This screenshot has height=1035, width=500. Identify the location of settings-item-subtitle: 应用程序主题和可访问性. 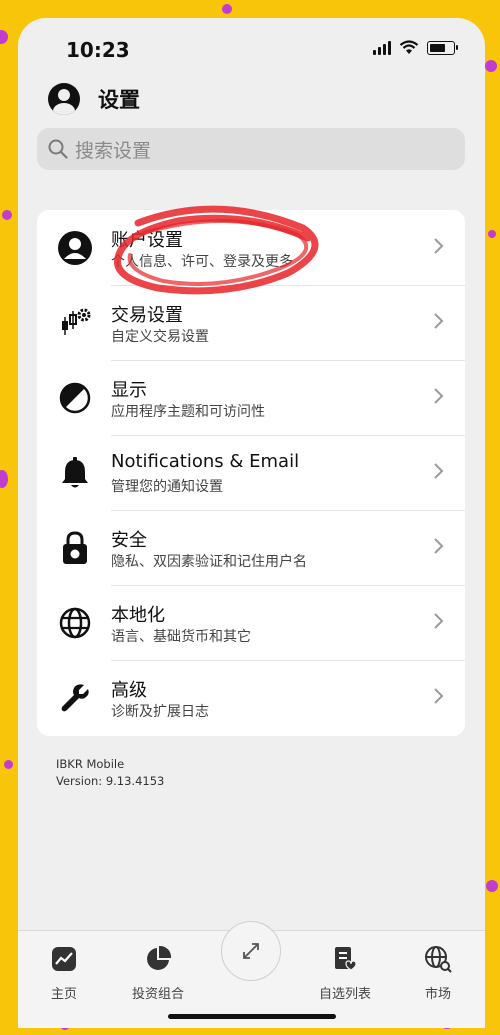
(188, 412).